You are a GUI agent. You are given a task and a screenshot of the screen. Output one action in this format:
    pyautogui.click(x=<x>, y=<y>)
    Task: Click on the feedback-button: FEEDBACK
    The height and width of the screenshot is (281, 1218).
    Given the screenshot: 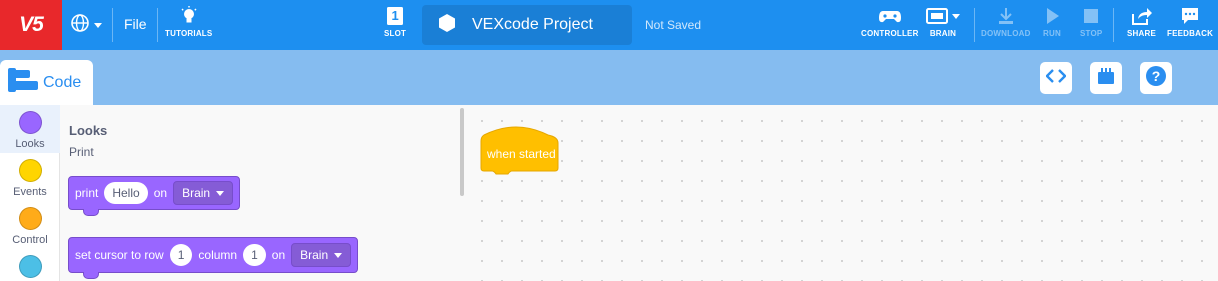 What is the action you would take?
    pyautogui.click(x=1190, y=22)
    